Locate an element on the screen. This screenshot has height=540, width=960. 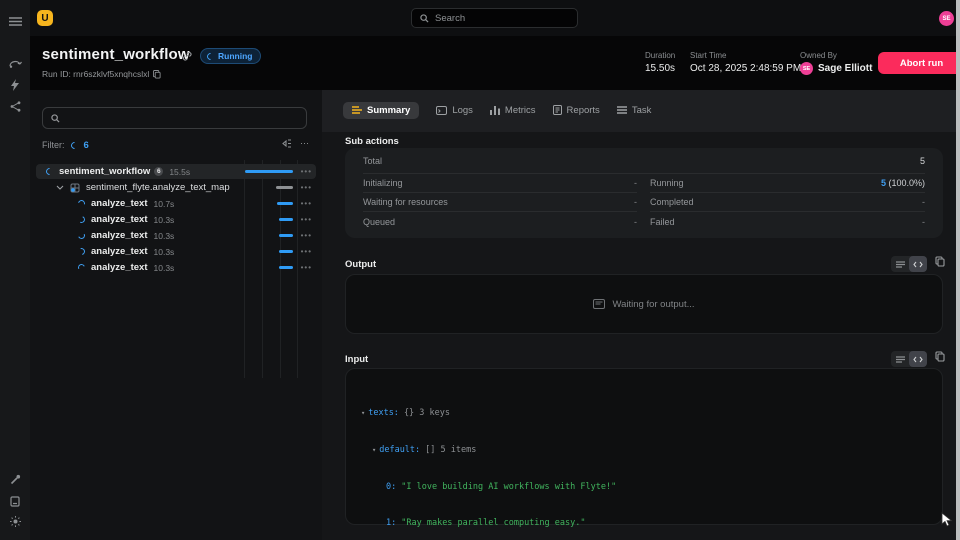
stat-label: Initializing is located at coordinates (383, 183).